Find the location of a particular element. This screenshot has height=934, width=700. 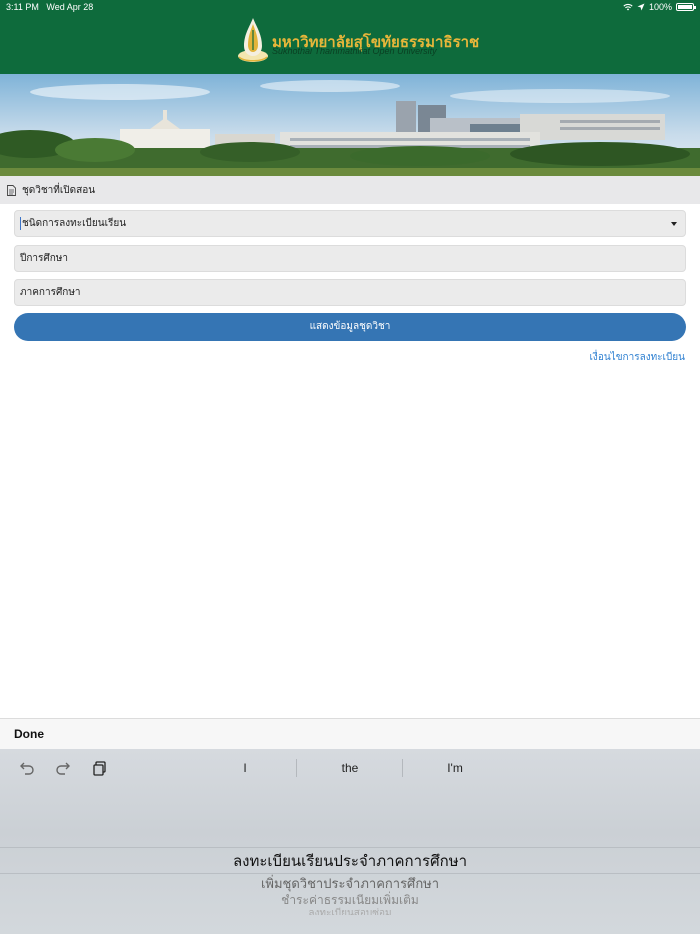

picker-option: ลงทะเบียนสอบซ่อม is located at coordinates (350, 910).